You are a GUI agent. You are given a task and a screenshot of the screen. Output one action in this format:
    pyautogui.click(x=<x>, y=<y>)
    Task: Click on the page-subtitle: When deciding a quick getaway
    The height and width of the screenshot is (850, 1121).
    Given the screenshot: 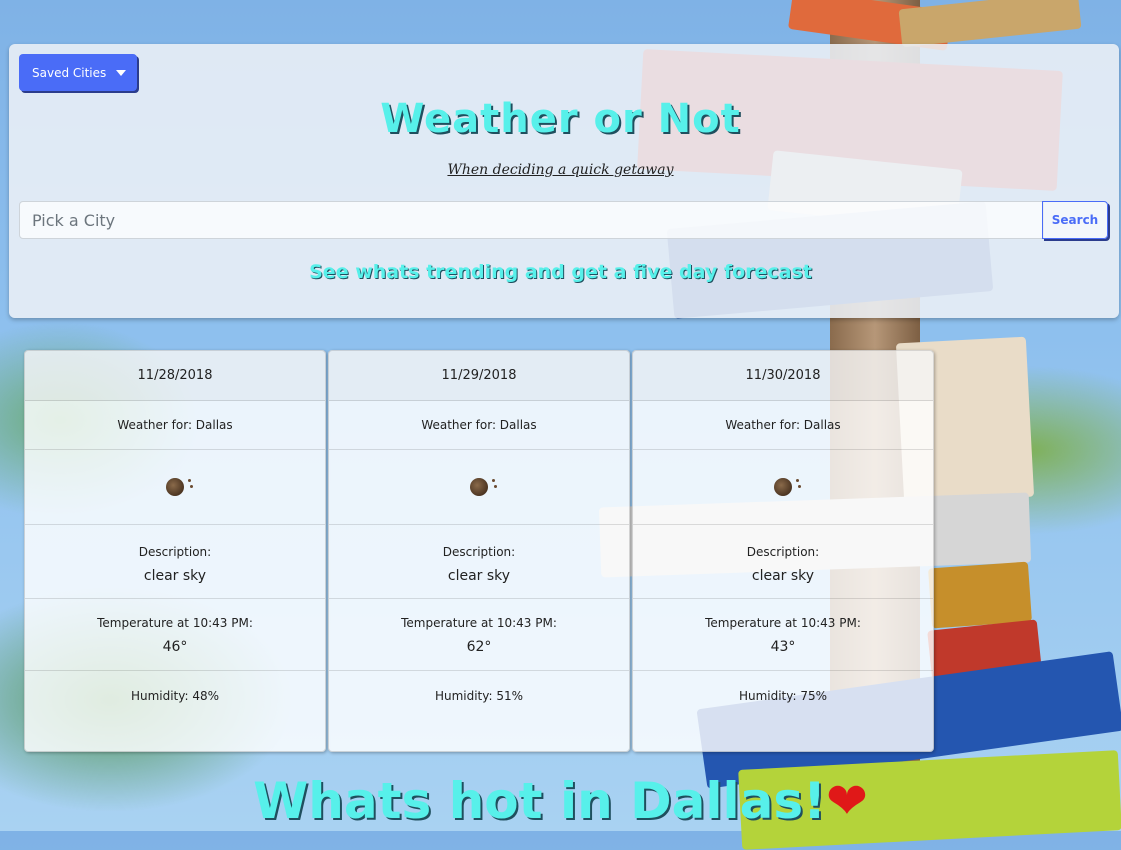 What is the action you would take?
    pyautogui.click(x=560, y=170)
    